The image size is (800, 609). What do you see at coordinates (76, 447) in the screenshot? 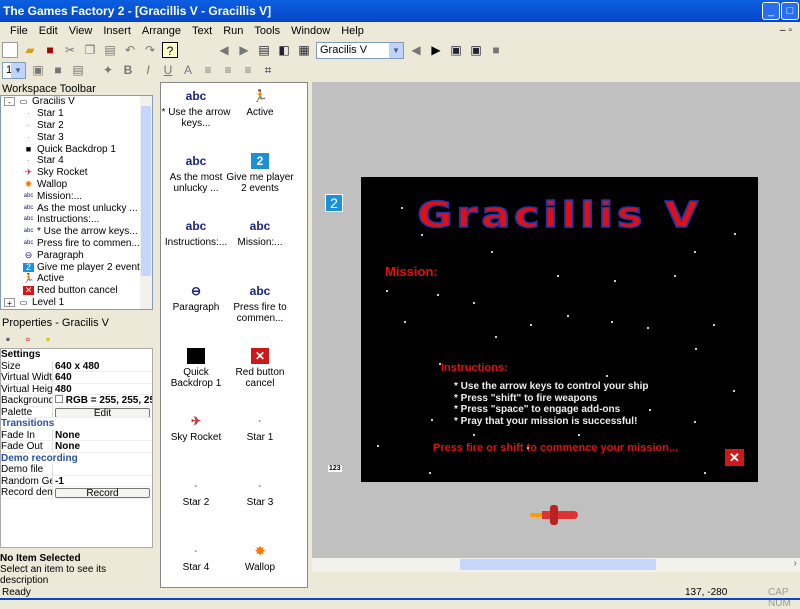
I see `prop-fade-out: Fade Out None` at bounding box center [76, 447].